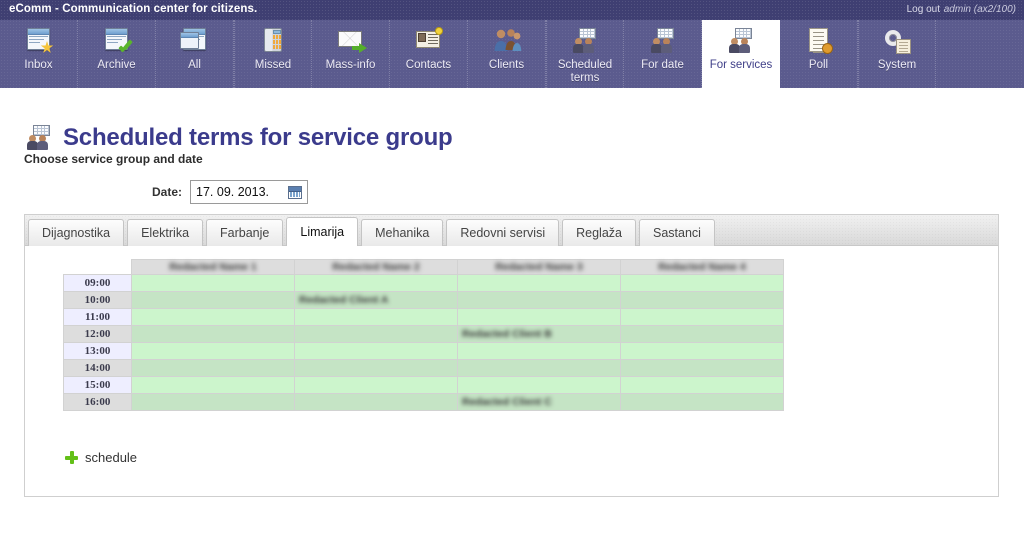 The height and width of the screenshot is (540, 1024). I want to click on tab-redovni-servisi: Redovni servisi, so click(503, 232).